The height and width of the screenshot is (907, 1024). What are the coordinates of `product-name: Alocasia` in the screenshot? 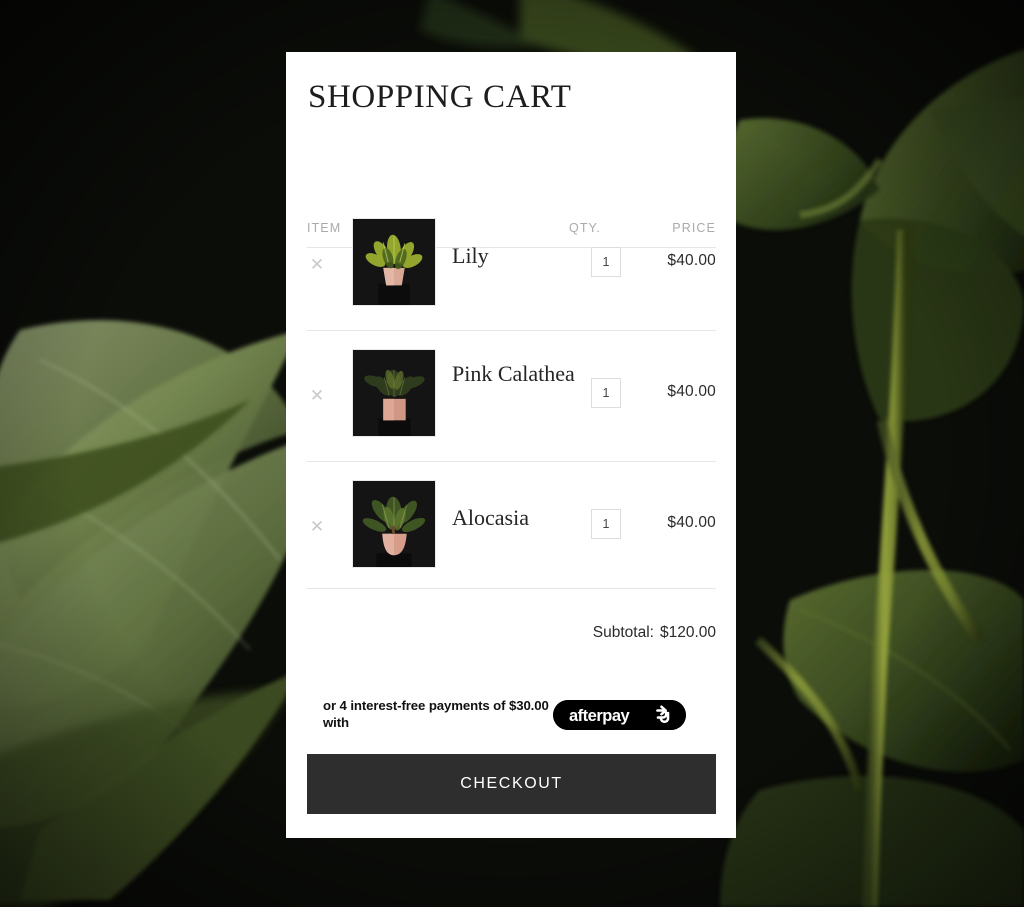 It's located at (514, 518).